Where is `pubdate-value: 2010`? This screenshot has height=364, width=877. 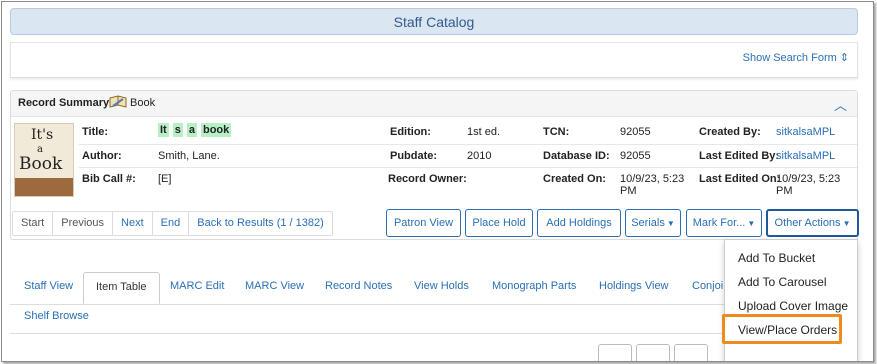
pubdate-value: 2010 is located at coordinates (479, 156).